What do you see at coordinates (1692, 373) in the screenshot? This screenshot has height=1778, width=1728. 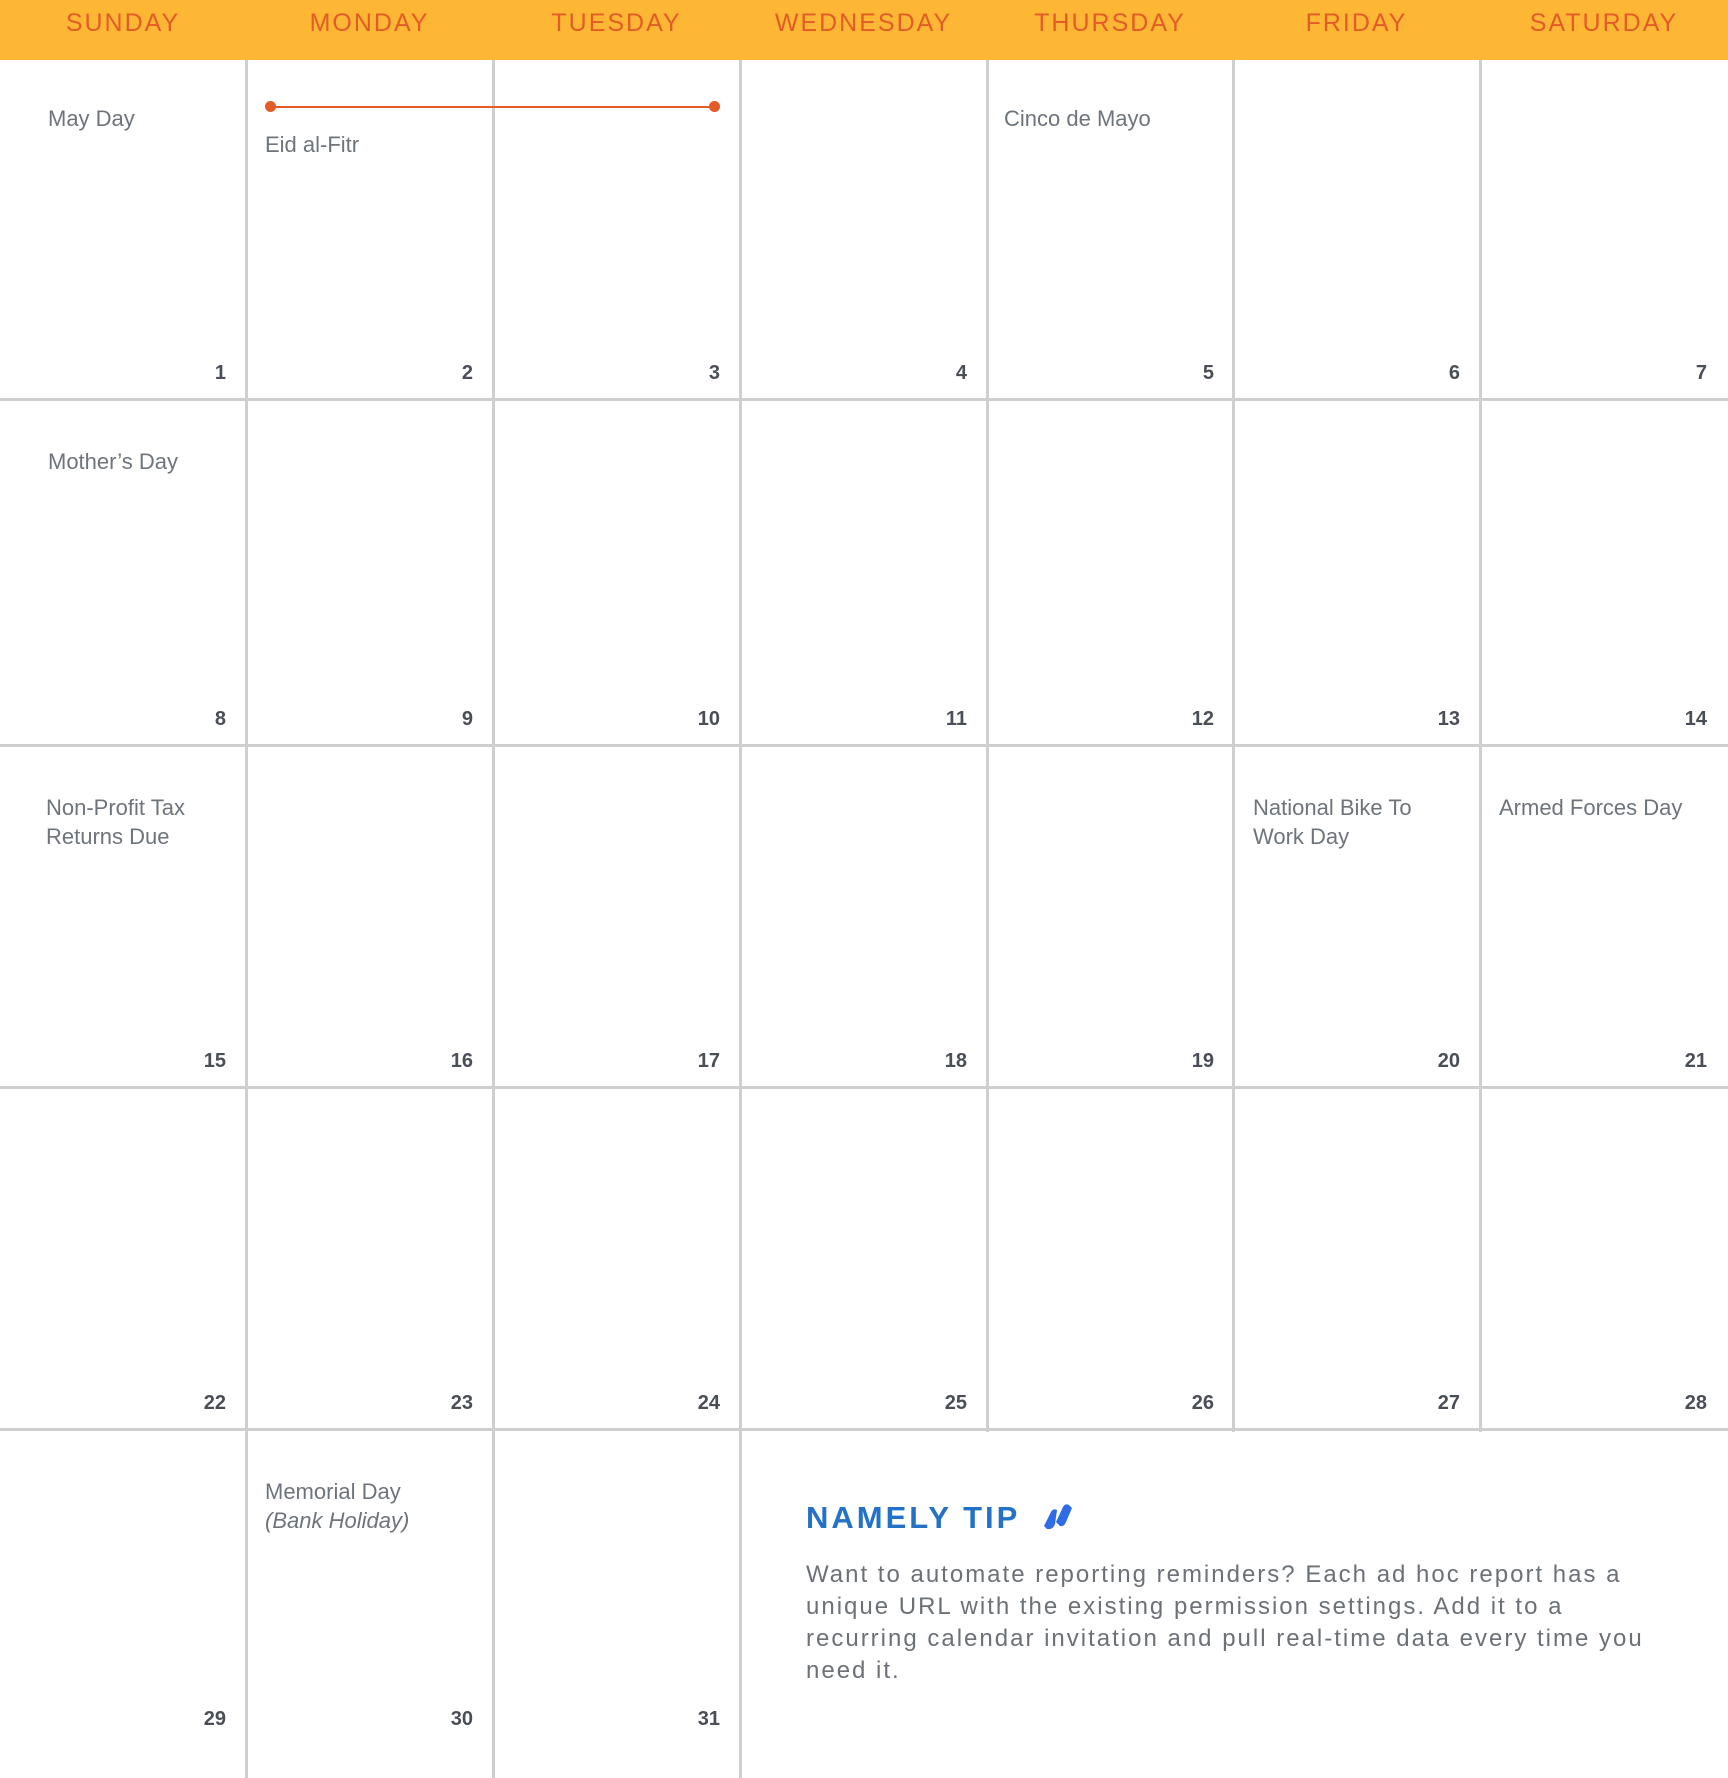 I see `day-number: 7` at bounding box center [1692, 373].